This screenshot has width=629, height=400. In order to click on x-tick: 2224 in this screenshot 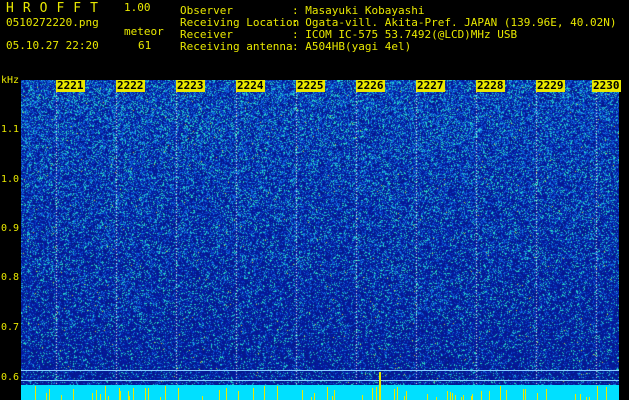, I will do `click(250, 85)`.